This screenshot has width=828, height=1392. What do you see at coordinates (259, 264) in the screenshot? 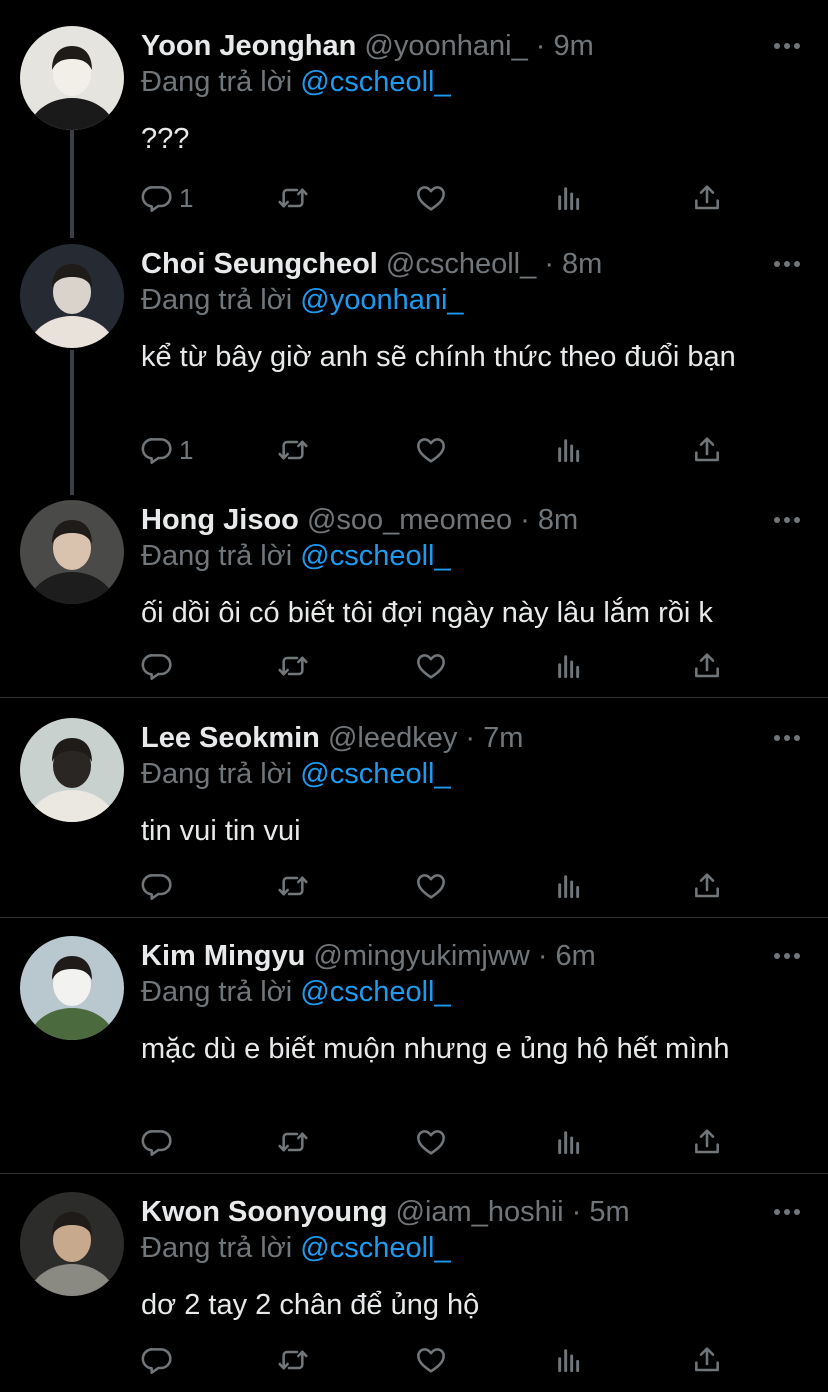
I see `display-name: Choi Seungcheol` at bounding box center [259, 264].